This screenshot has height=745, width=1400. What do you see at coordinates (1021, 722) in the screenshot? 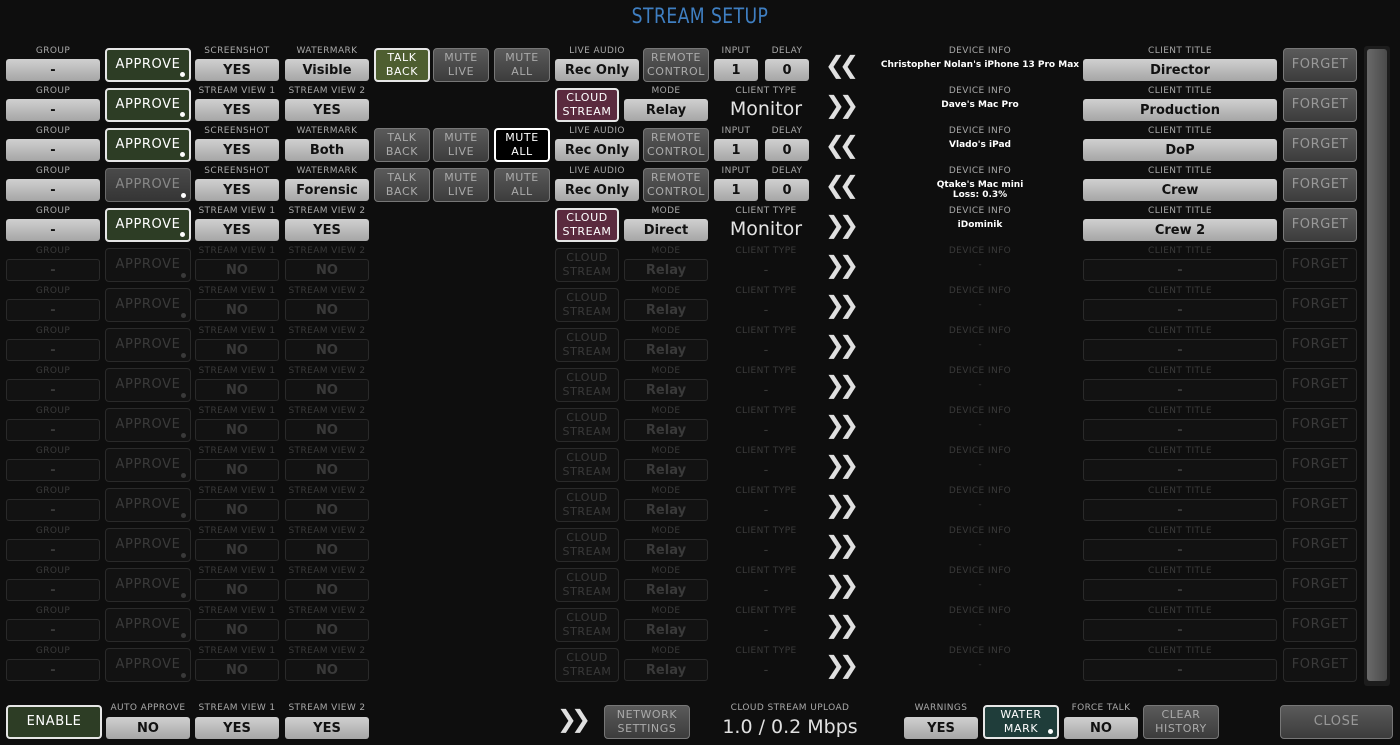
I see `watermark-button: WATER MARK` at bounding box center [1021, 722].